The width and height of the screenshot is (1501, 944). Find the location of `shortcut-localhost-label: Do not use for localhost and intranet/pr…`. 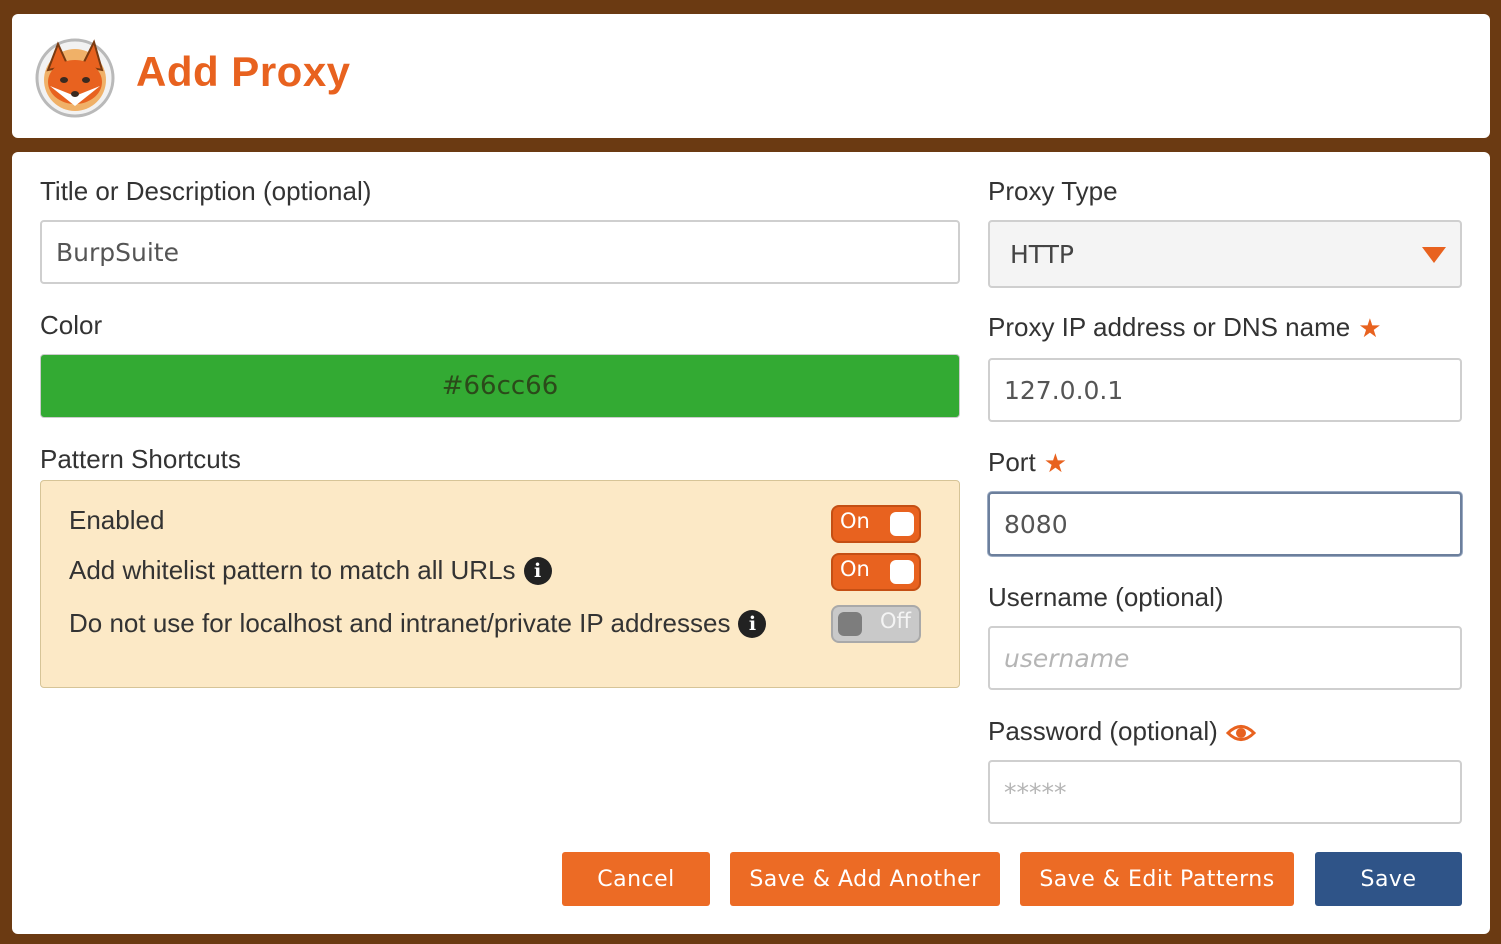

shortcut-localhost-label: Do not use for localhost and intranet/pr… is located at coordinates (400, 623).